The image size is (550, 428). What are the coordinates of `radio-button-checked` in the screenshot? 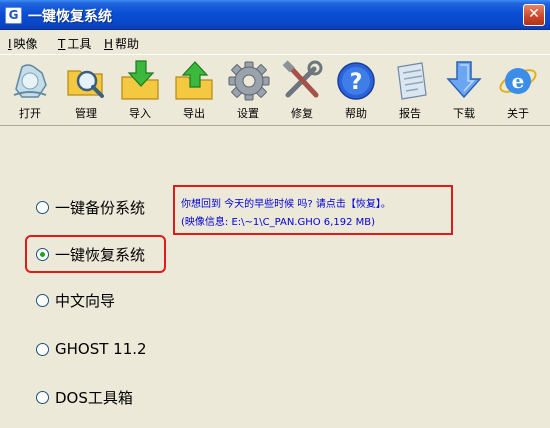 It's located at (42, 254).